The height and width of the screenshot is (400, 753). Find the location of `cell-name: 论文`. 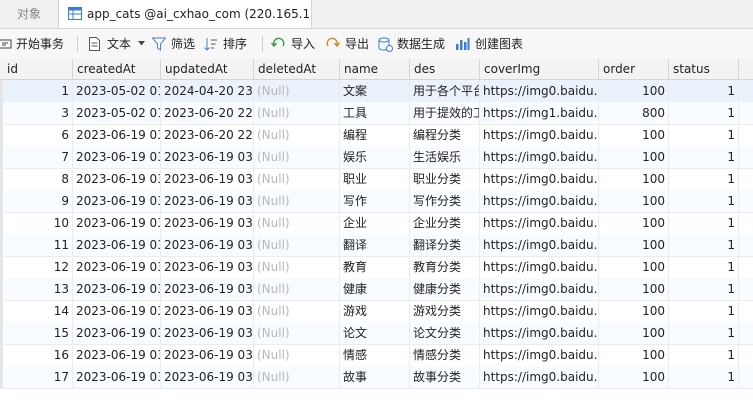

cell-name: 论文 is located at coordinates (375, 333).